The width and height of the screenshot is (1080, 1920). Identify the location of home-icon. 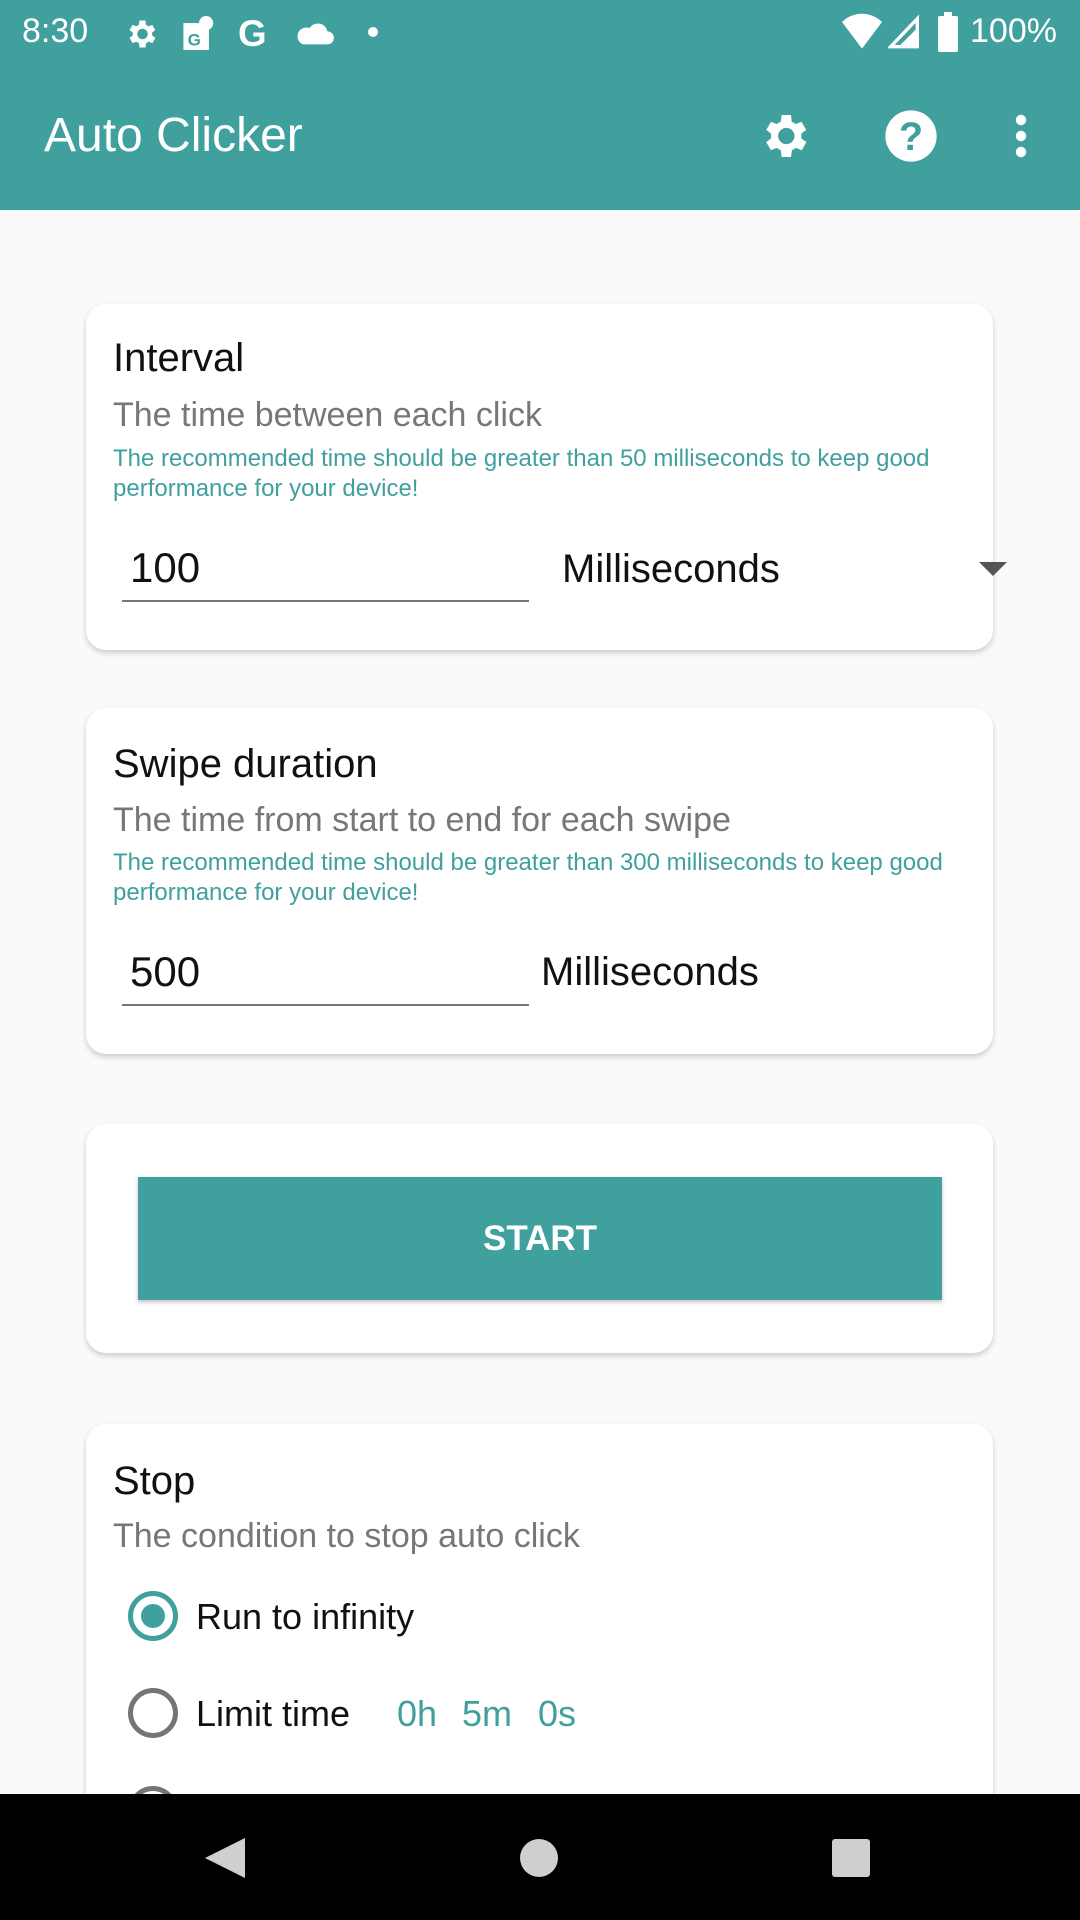
(539, 1858).